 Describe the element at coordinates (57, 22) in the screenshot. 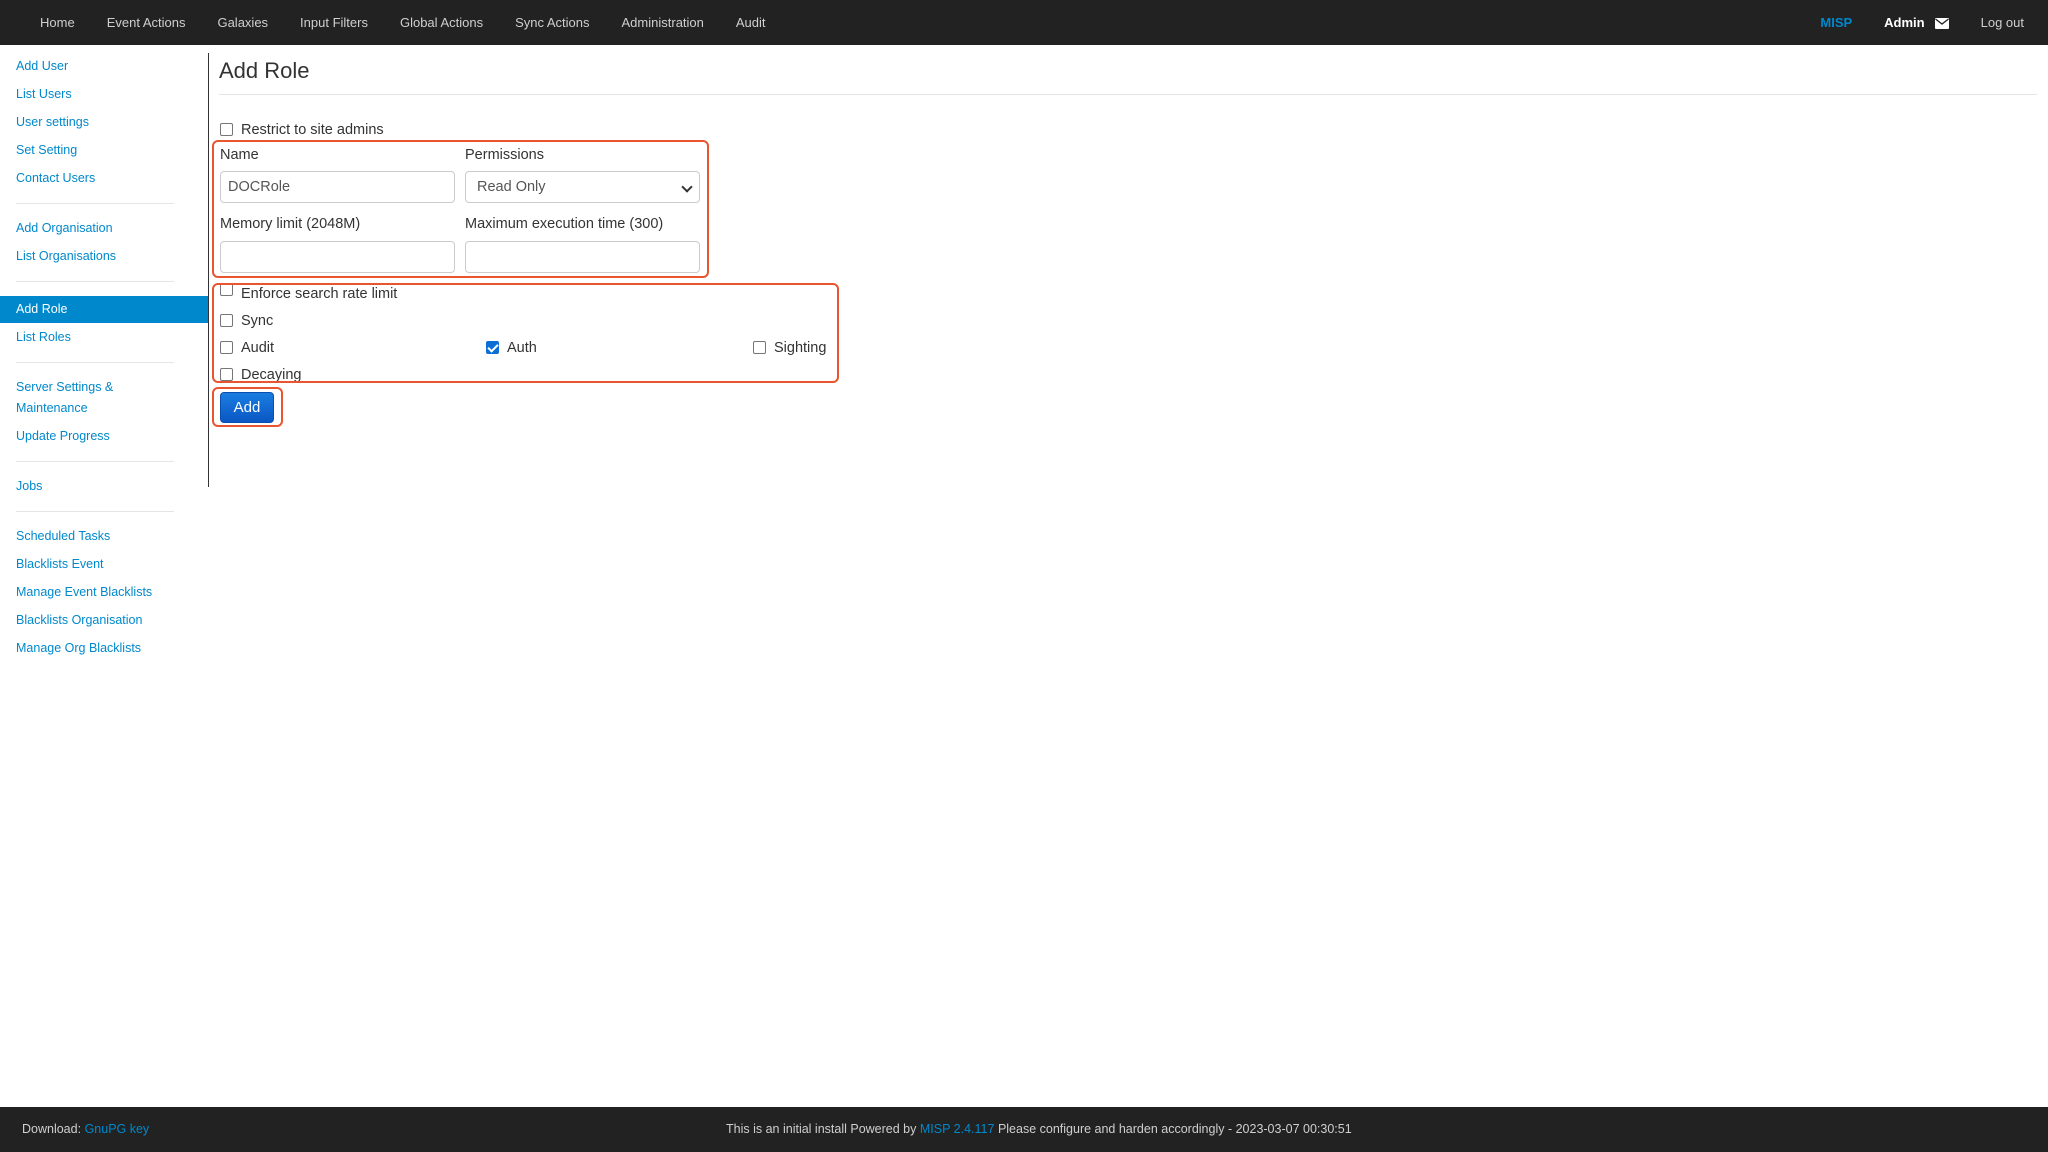

I see `nav-home: Home` at that location.